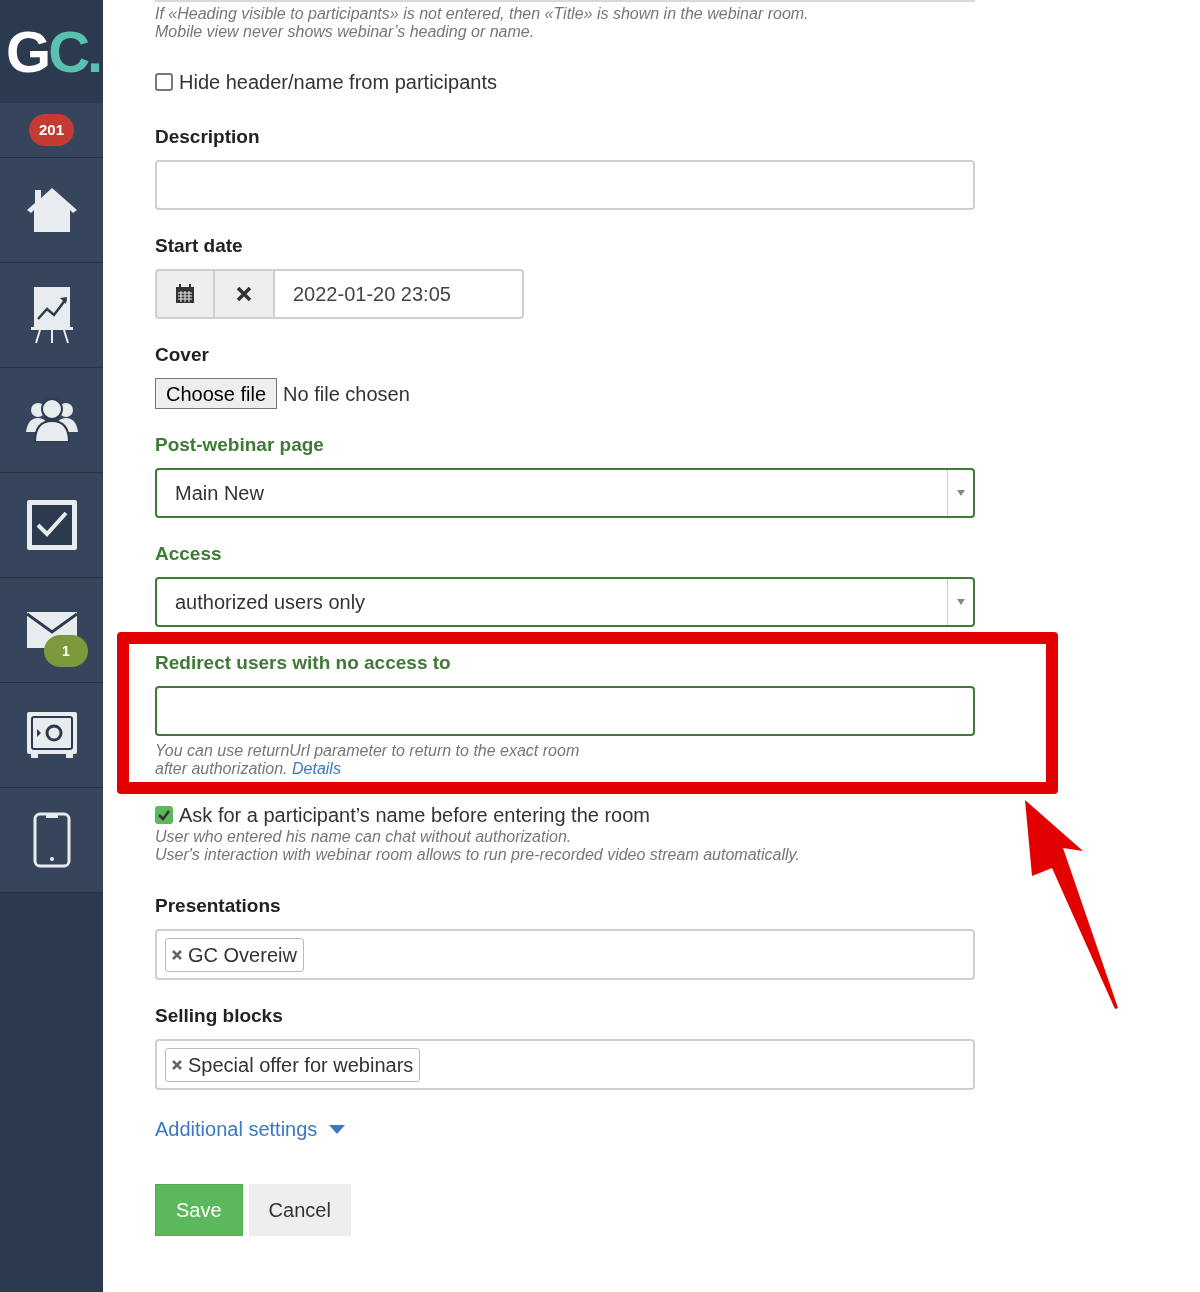 This screenshot has height=1292, width=1200. I want to click on notification-badge: 1, so click(66, 651).